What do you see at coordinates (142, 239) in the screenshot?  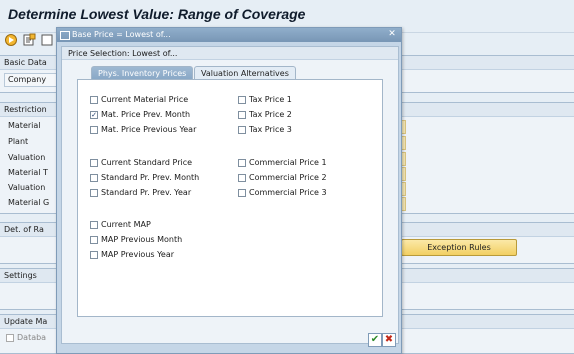 I see `checkbox-label: MAP Previous Month` at bounding box center [142, 239].